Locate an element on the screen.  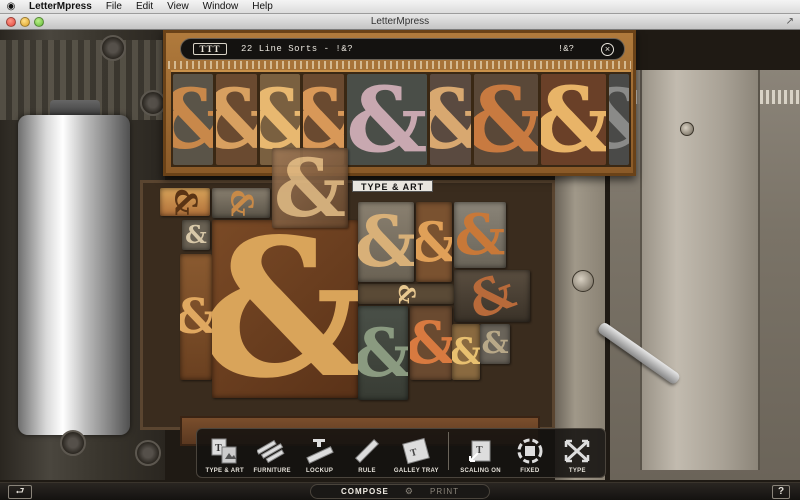
tool-label: TYPE is located at coordinates (577, 471).